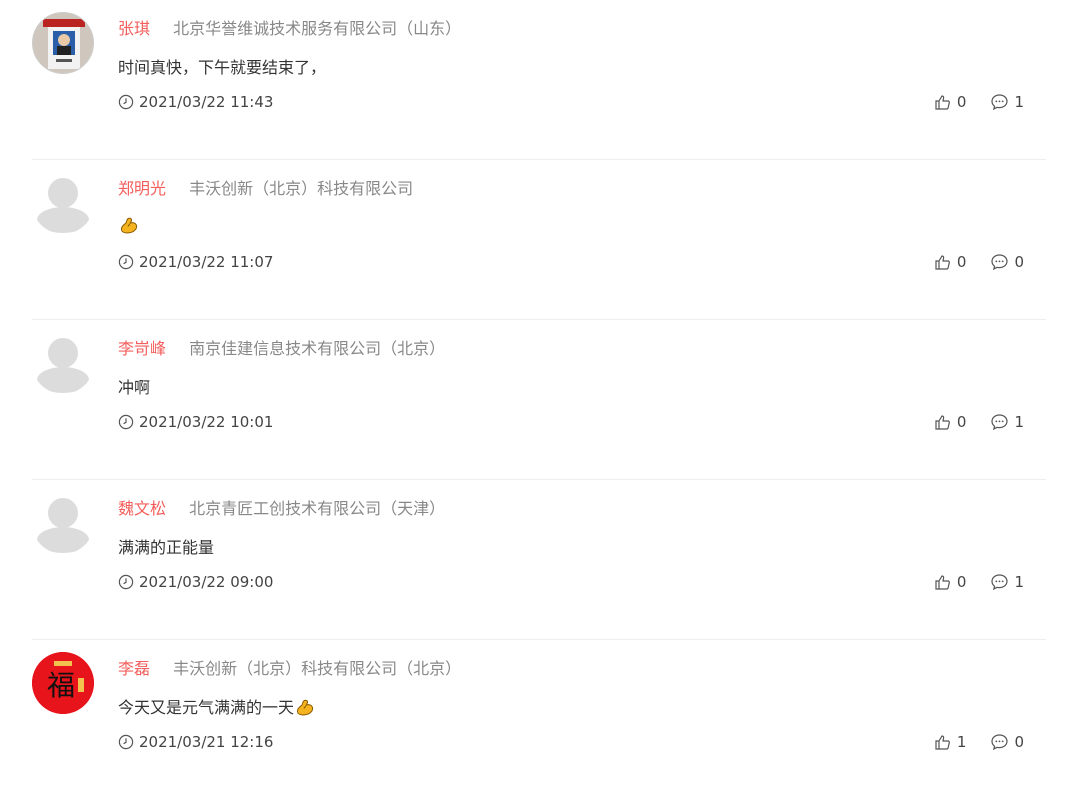 This screenshot has width=1080, height=800. Describe the element at coordinates (195, 422) in the screenshot. I see `comment-time: 2021/03/22 10:01` at that location.